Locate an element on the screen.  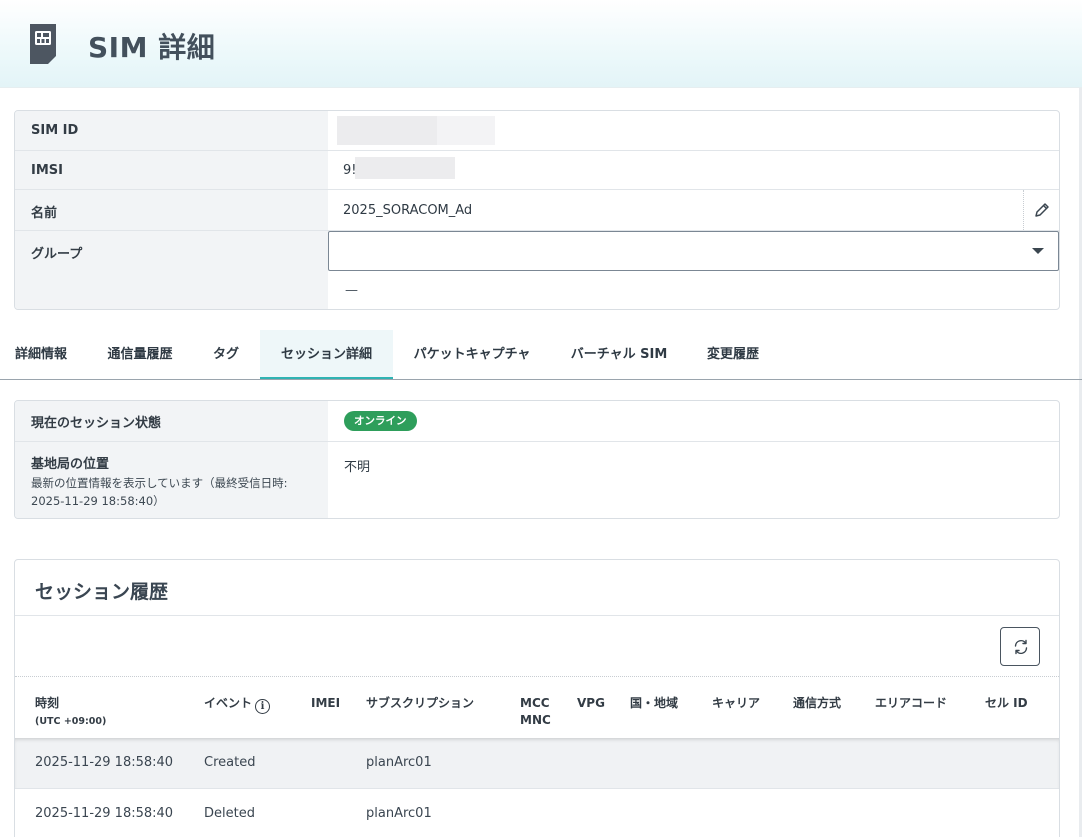
info-row-imsi: IMSI 9! is located at coordinates (537, 170).